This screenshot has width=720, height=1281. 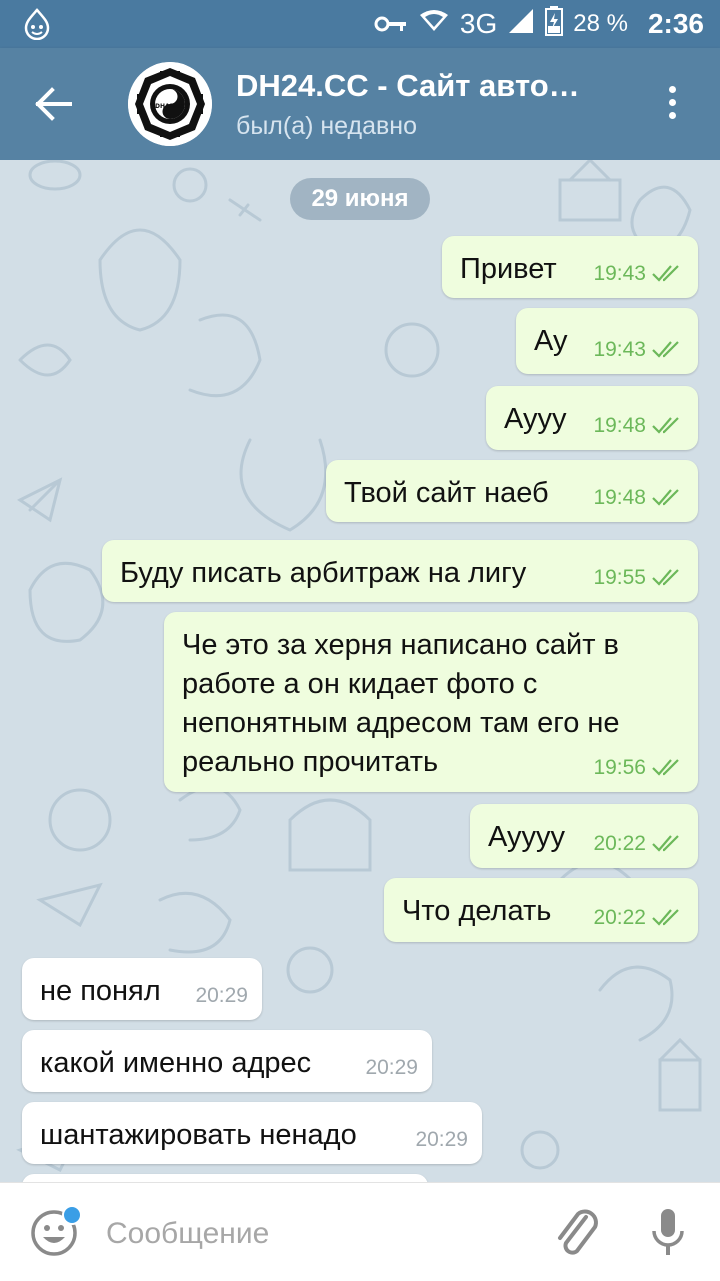 I want to click on message-text: не понял, so click(x=100, y=991).